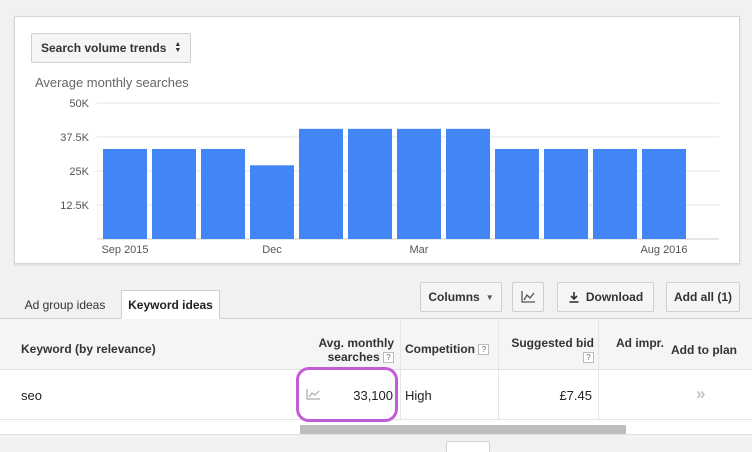 The width and height of the screenshot is (752, 452). Describe the element at coordinates (574, 297) in the screenshot. I see `download-icon` at that location.